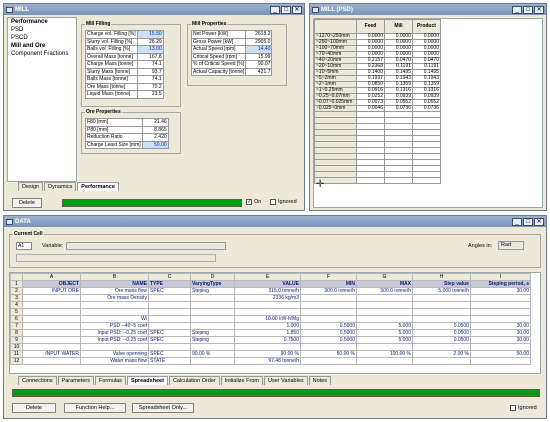 The height and width of the screenshot is (422, 550). Describe the element at coordinates (154, 9) in the screenshot. I see `mill-titlebar: MILL _ □ ✕` at that location.